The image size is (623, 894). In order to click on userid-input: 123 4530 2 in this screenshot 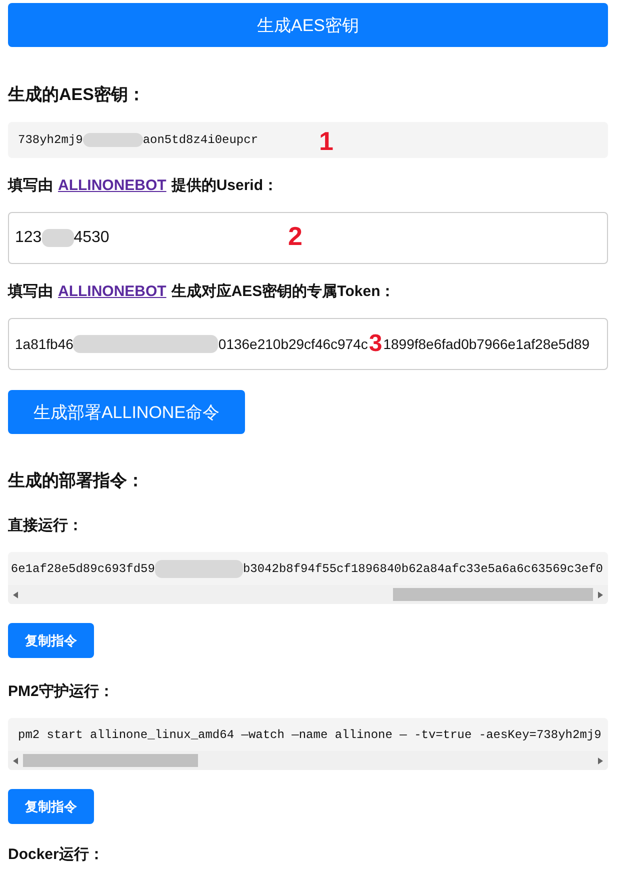, I will do `click(308, 238)`.